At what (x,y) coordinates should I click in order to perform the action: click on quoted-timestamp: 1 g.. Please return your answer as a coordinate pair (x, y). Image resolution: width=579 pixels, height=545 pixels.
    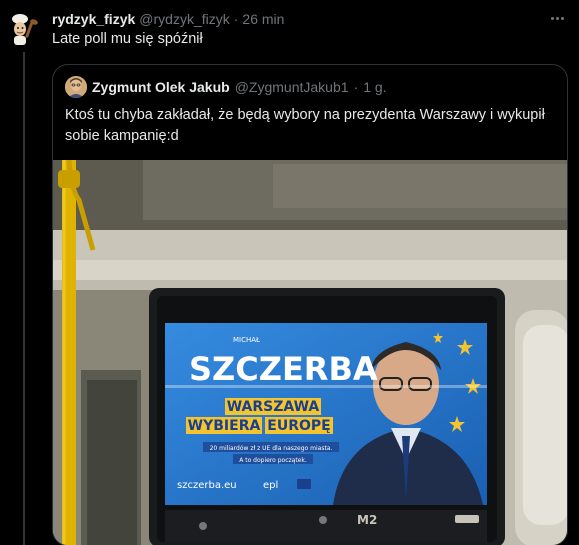
    Looking at the image, I should click on (374, 87).